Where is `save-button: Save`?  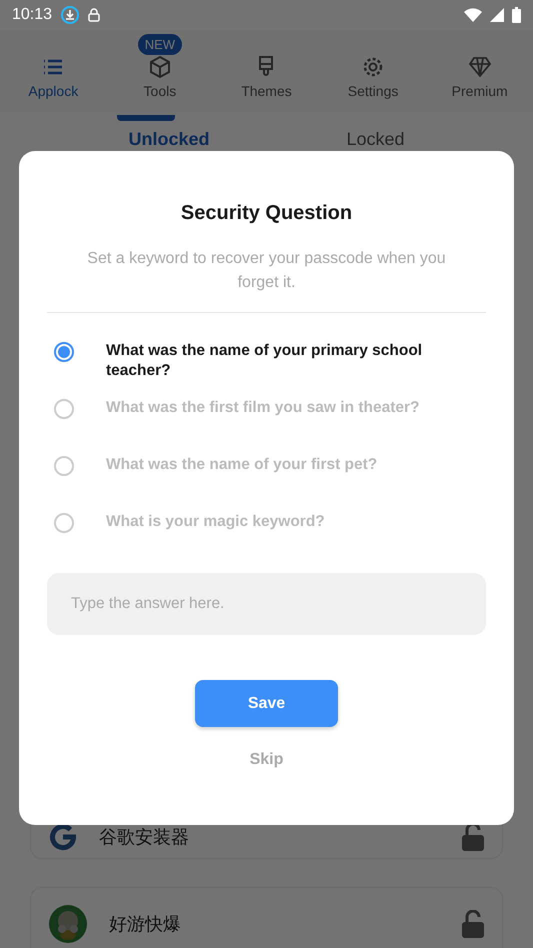 save-button: Save is located at coordinates (266, 703).